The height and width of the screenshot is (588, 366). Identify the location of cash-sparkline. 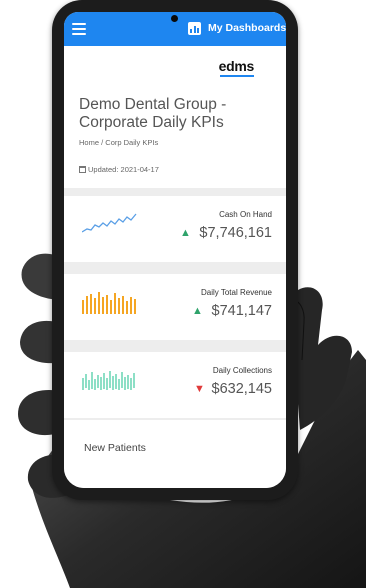
(109, 223).